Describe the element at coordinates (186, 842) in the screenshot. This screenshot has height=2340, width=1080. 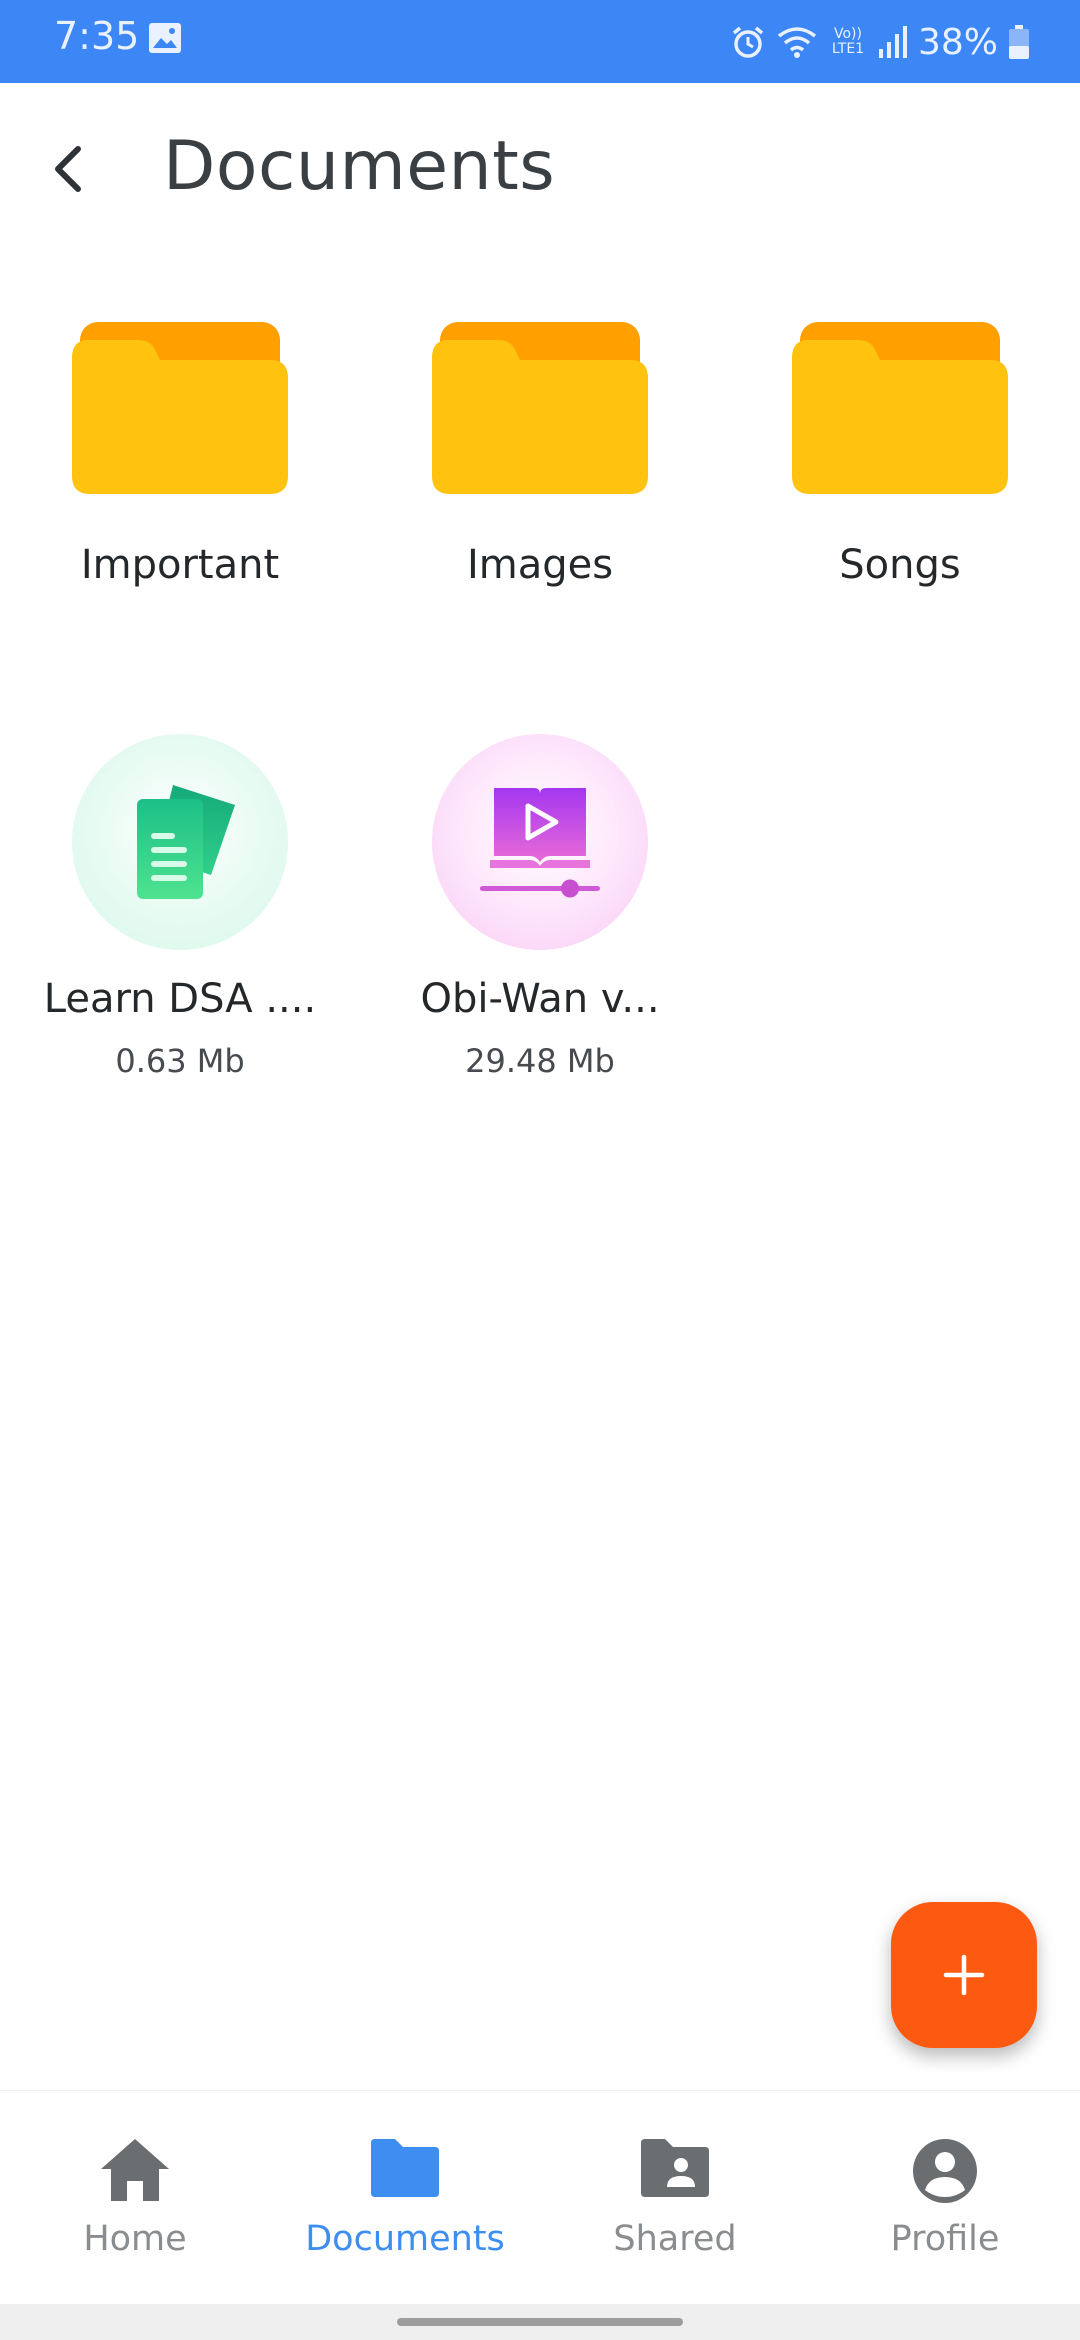
I see `document-pages-icon` at that location.